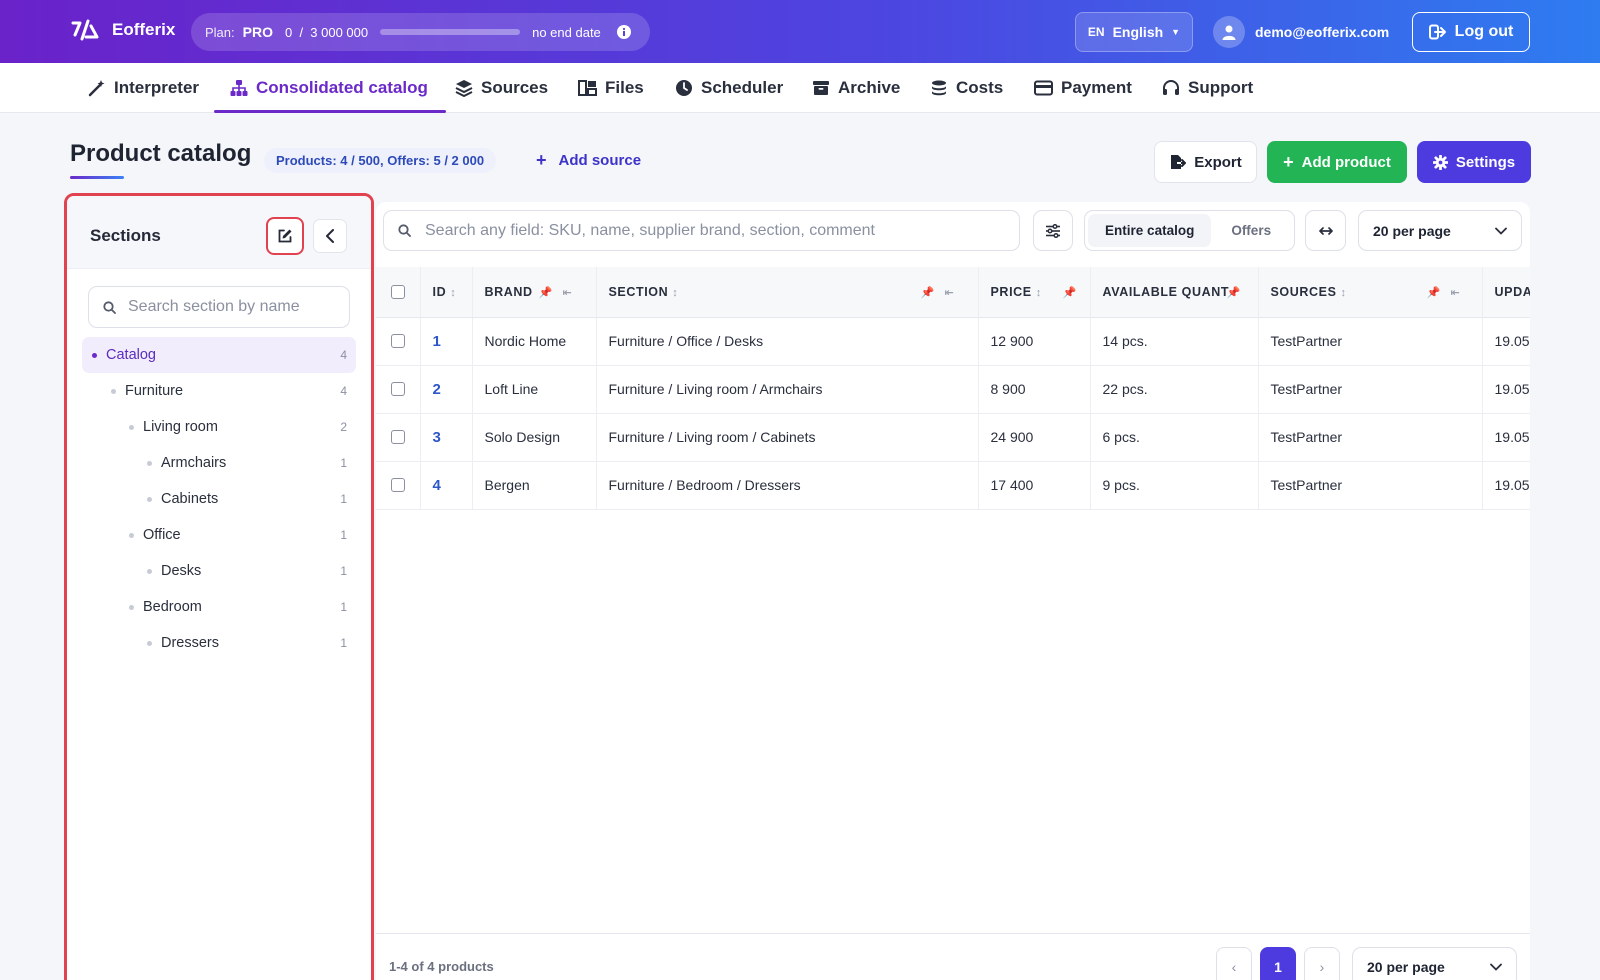 The width and height of the screenshot is (1600, 980). Describe the element at coordinates (1506, 292) in the screenshot. I see `column-header-updated: UPDA` at that location.